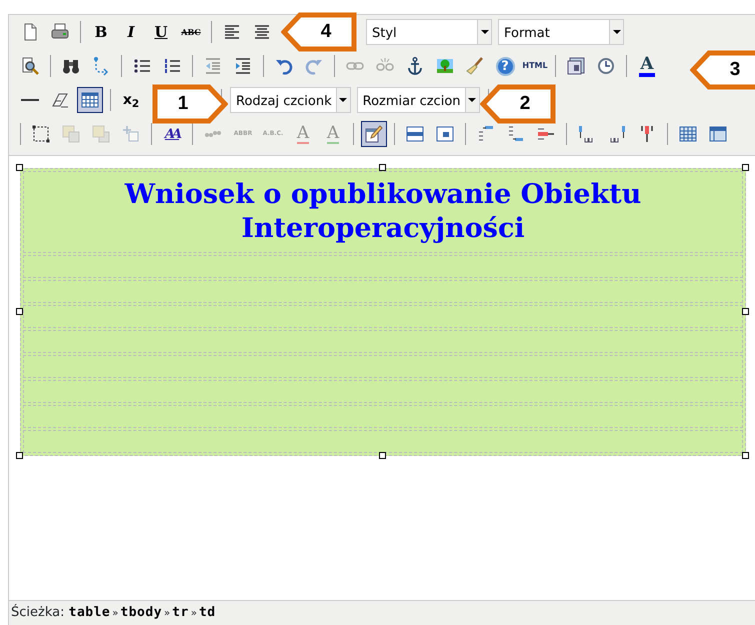 Image resolution: width=755 pixels, height=625 pixels. I want to click on table-icon, so click(90, 100).